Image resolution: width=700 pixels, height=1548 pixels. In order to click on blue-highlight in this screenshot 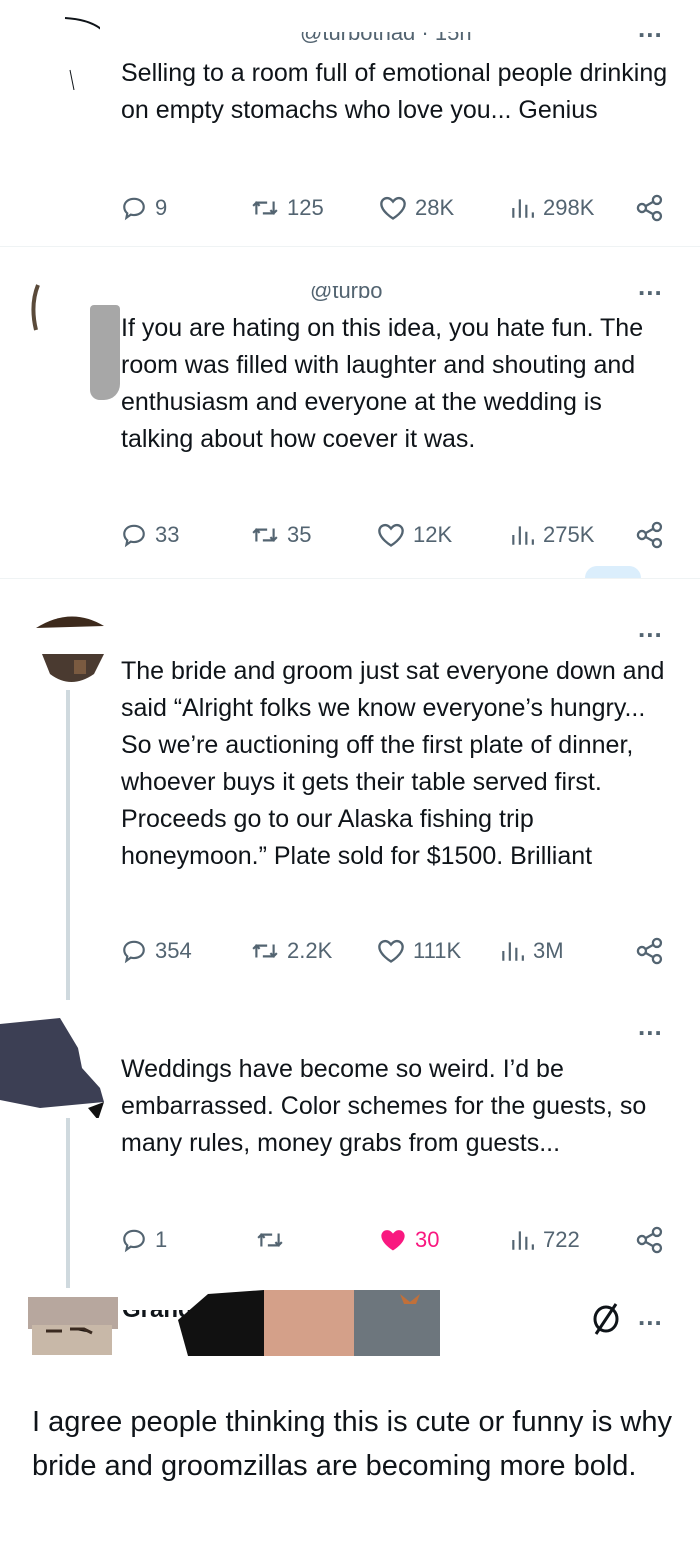, I will do `click(613, 572)`.